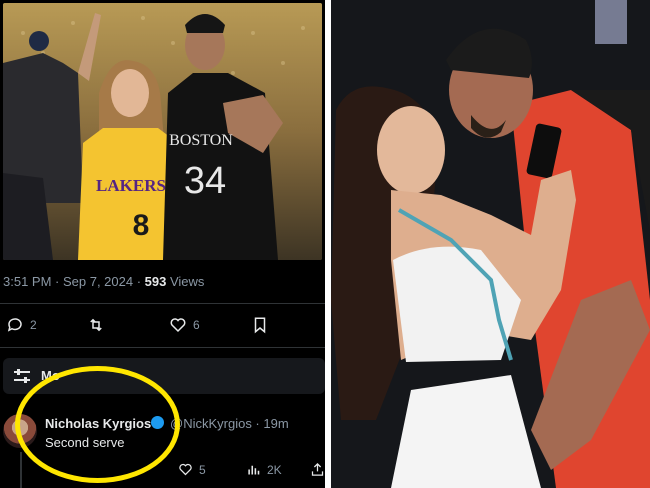 The image size is (650, 488). I want to click on bookmark-button, so click(260, 325).